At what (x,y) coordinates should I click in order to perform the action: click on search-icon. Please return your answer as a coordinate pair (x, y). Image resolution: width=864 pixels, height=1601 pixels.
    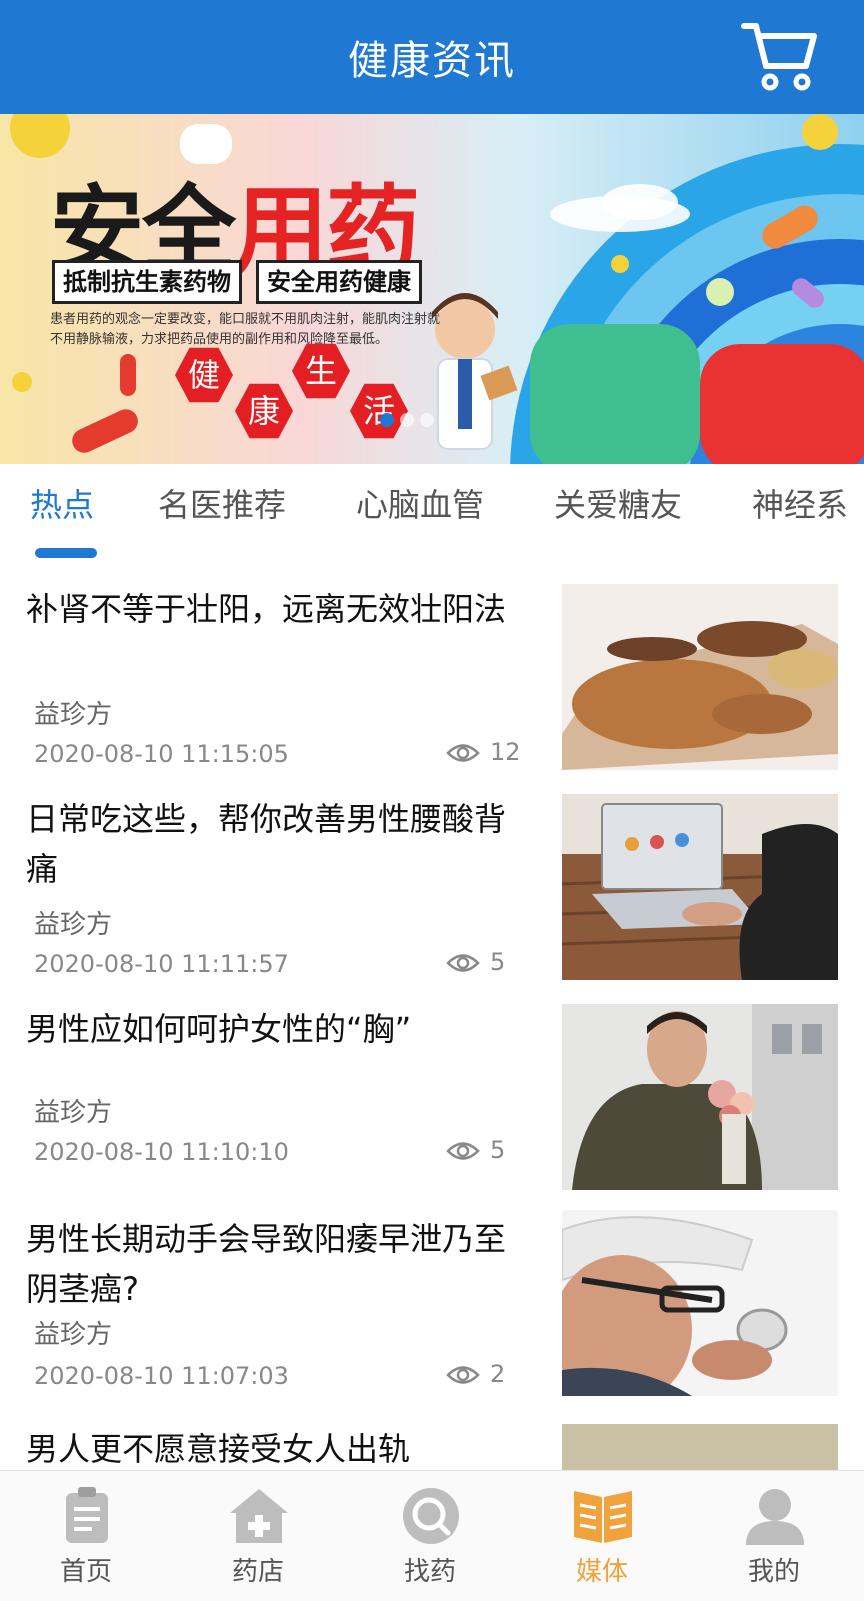
    Looking at the image, I should click on (431, 1516).